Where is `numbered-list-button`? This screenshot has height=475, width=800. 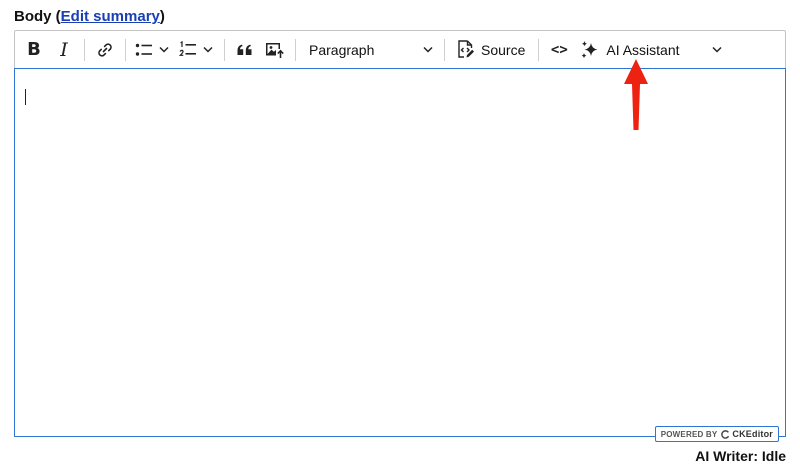
numbered-list-button is located at coordinates (197, 50).